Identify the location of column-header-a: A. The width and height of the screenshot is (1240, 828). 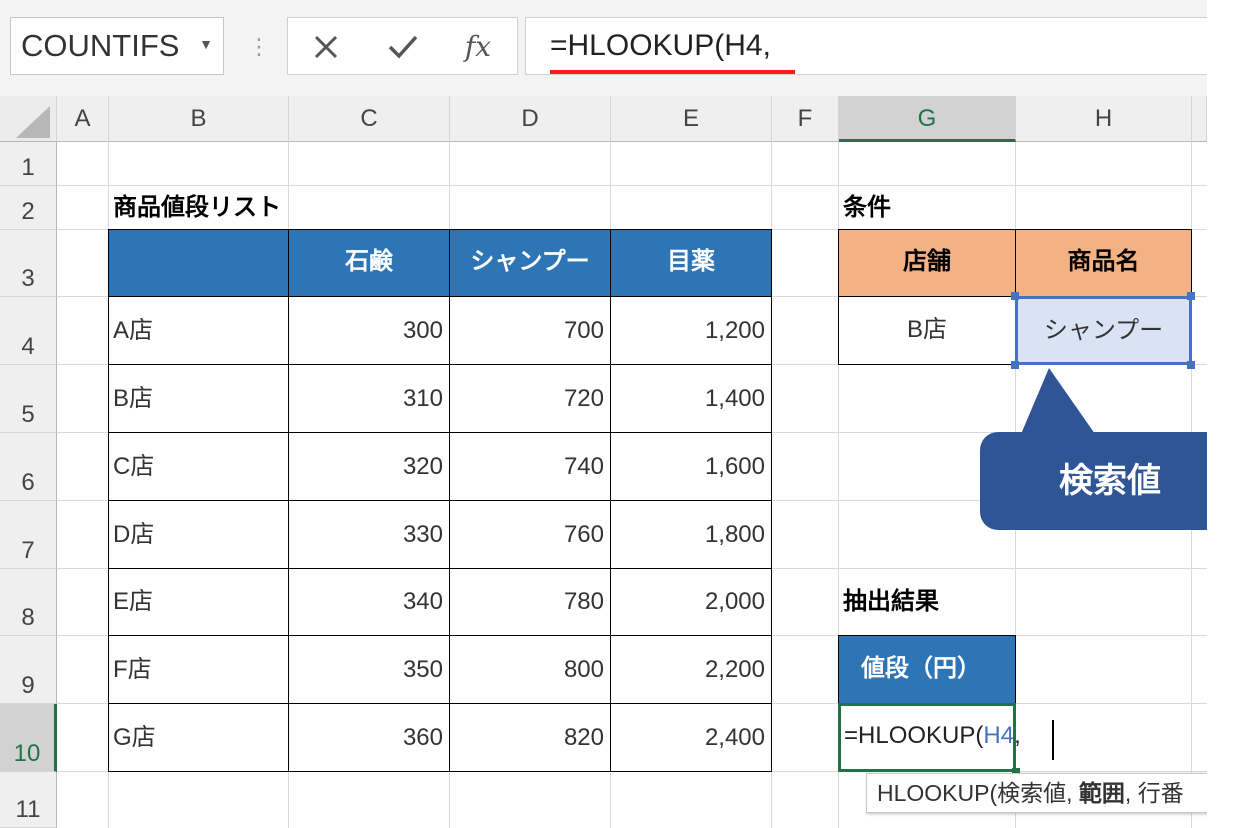
(83, 119).